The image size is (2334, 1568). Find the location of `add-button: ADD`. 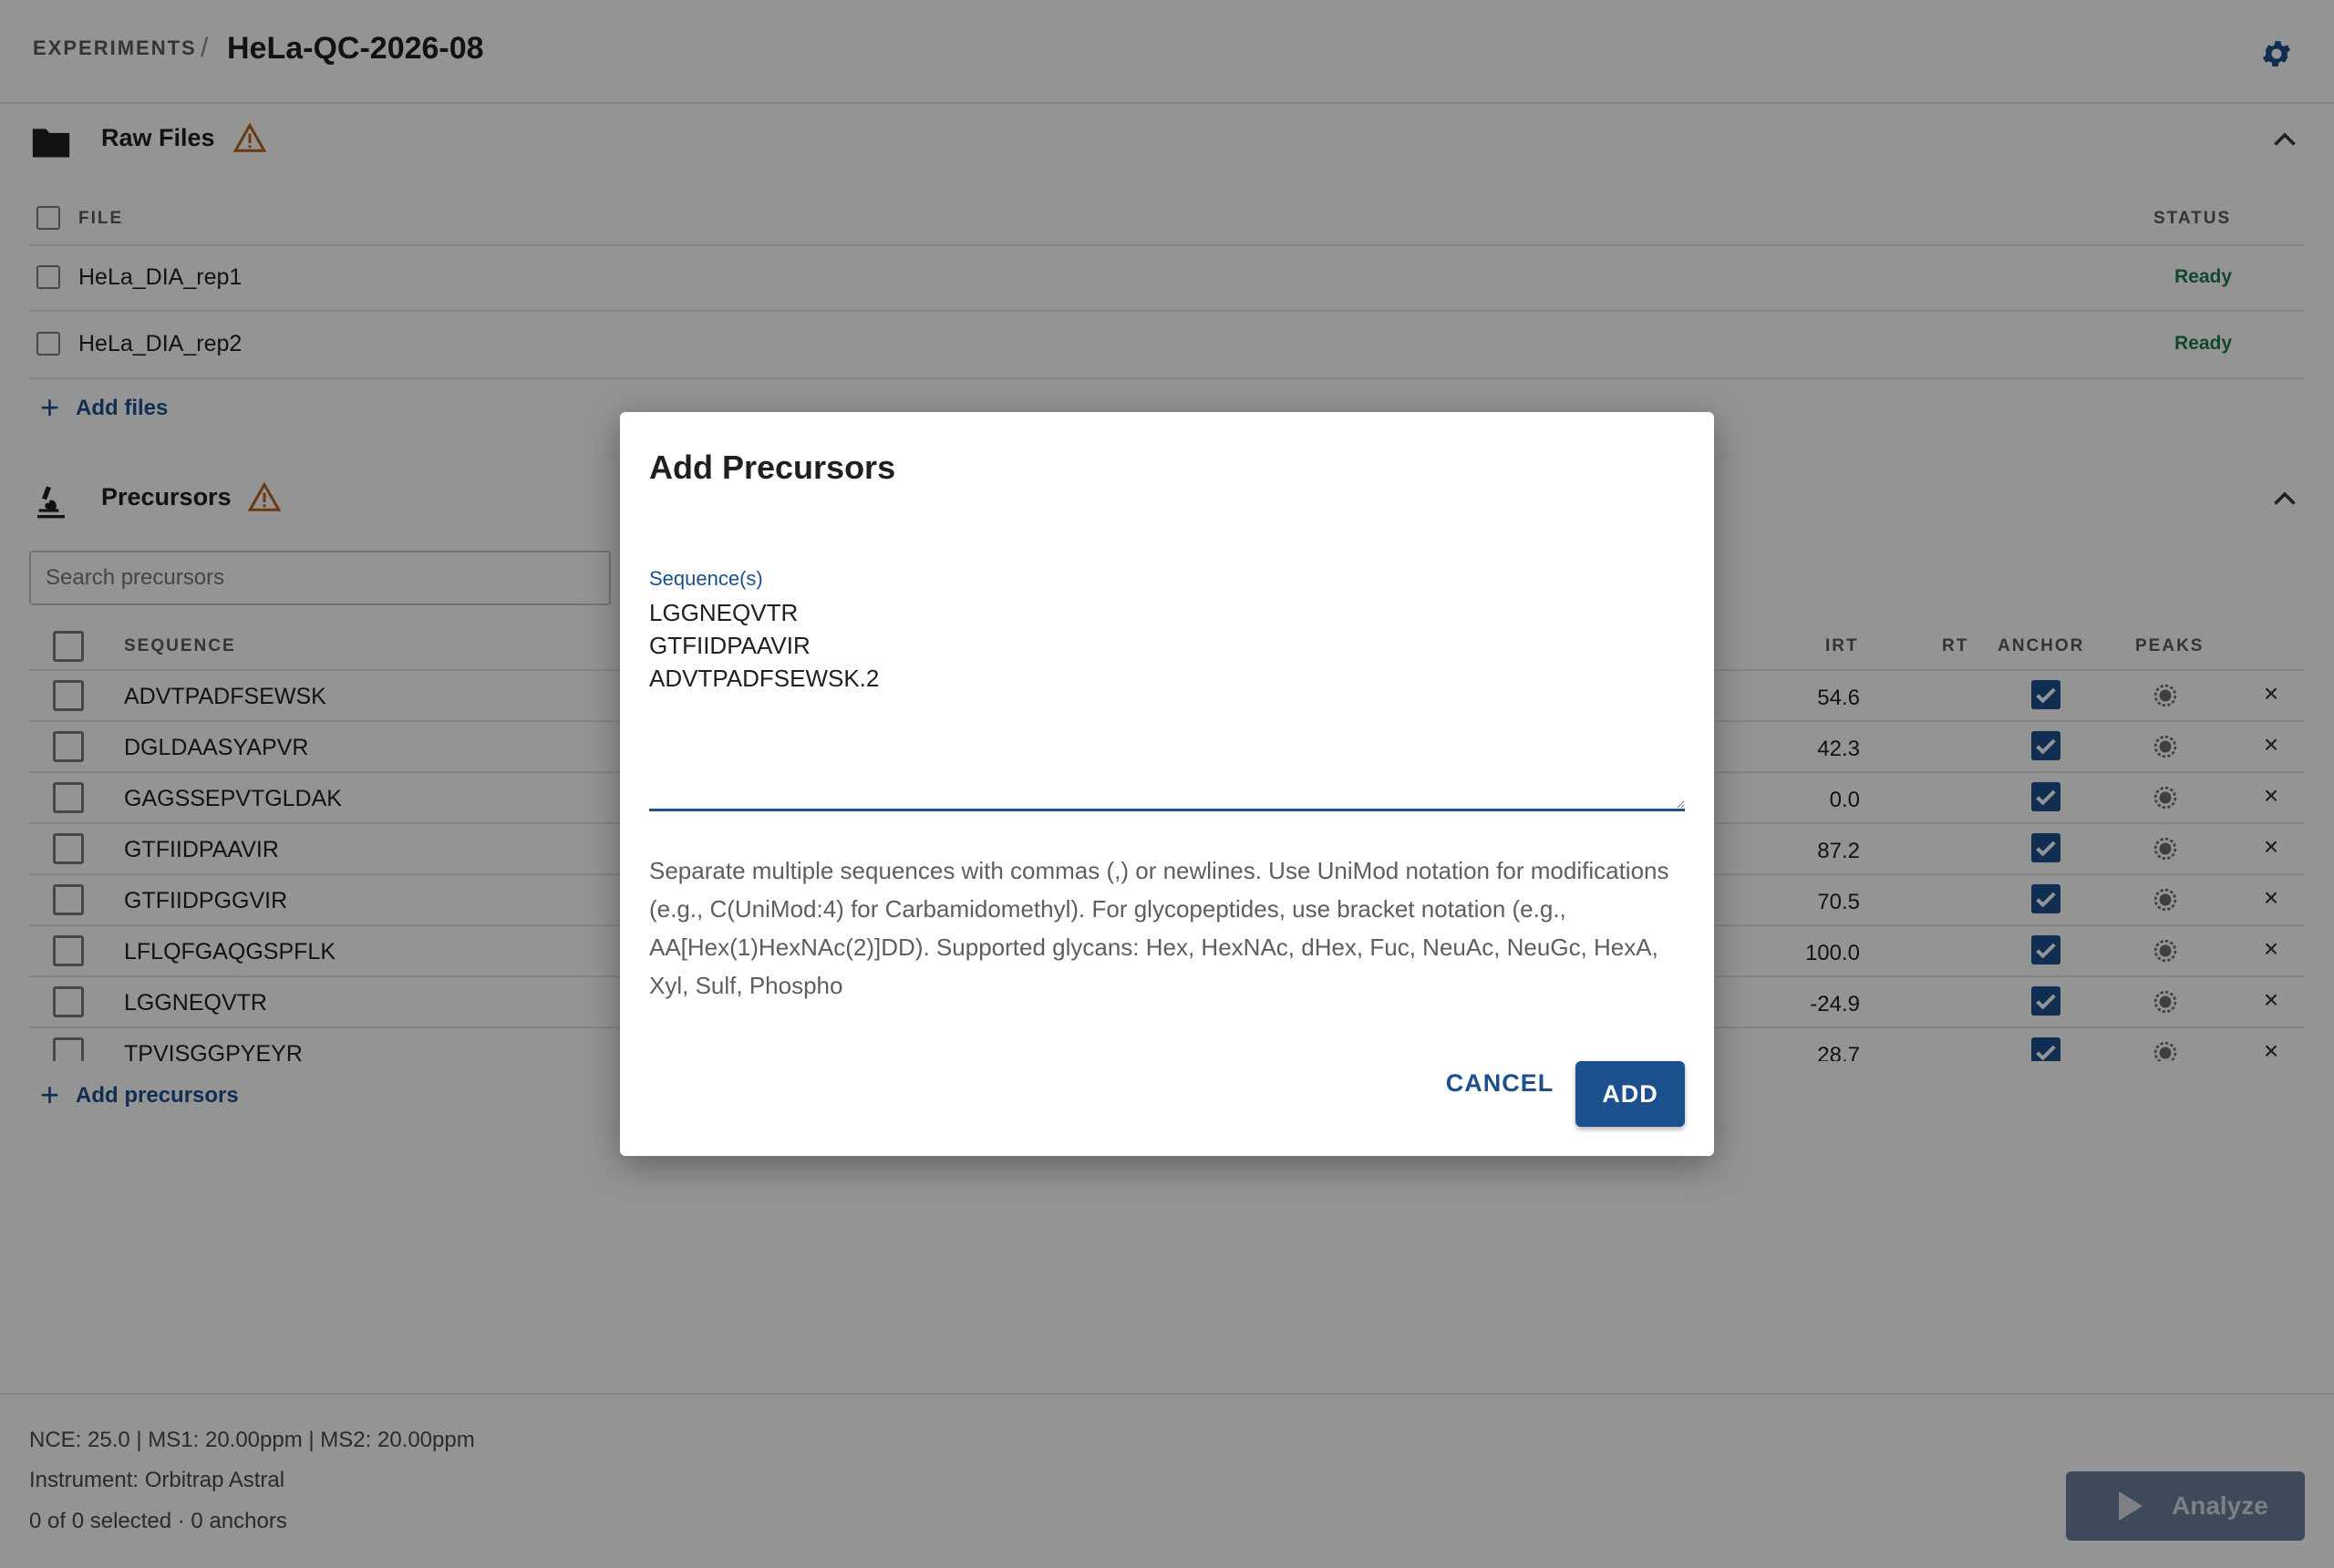

add-button: ADD is located at coordinates (1630, 1094).